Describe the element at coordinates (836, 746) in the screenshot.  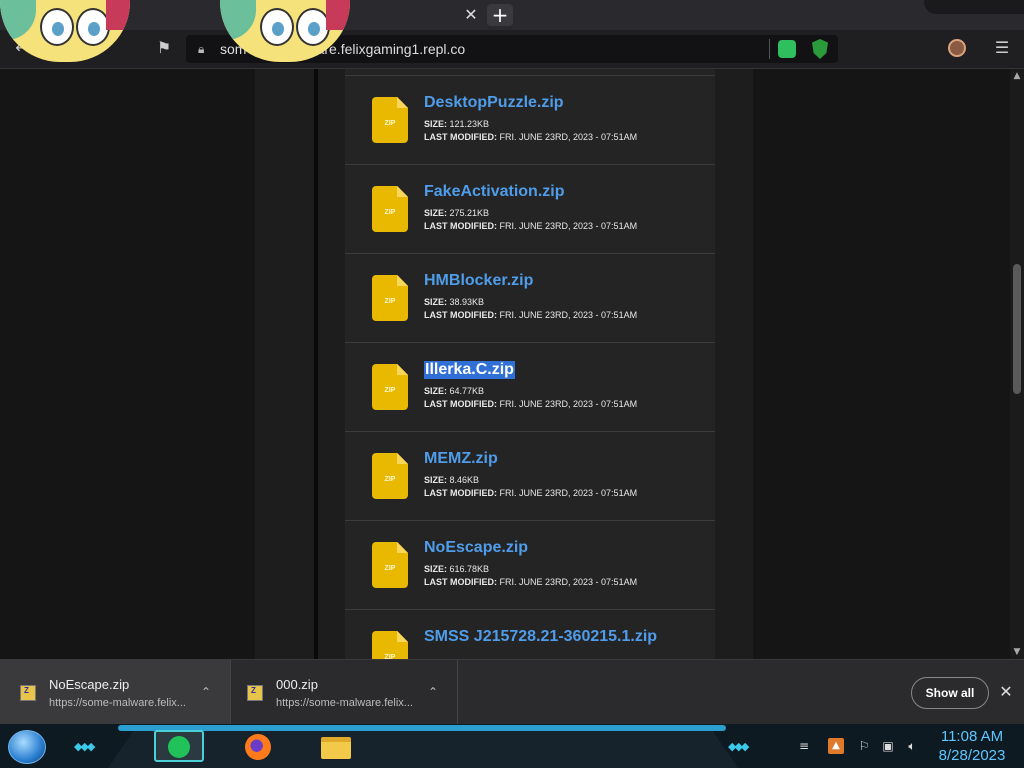
I see `tray-app-icon: ▲` at that location.